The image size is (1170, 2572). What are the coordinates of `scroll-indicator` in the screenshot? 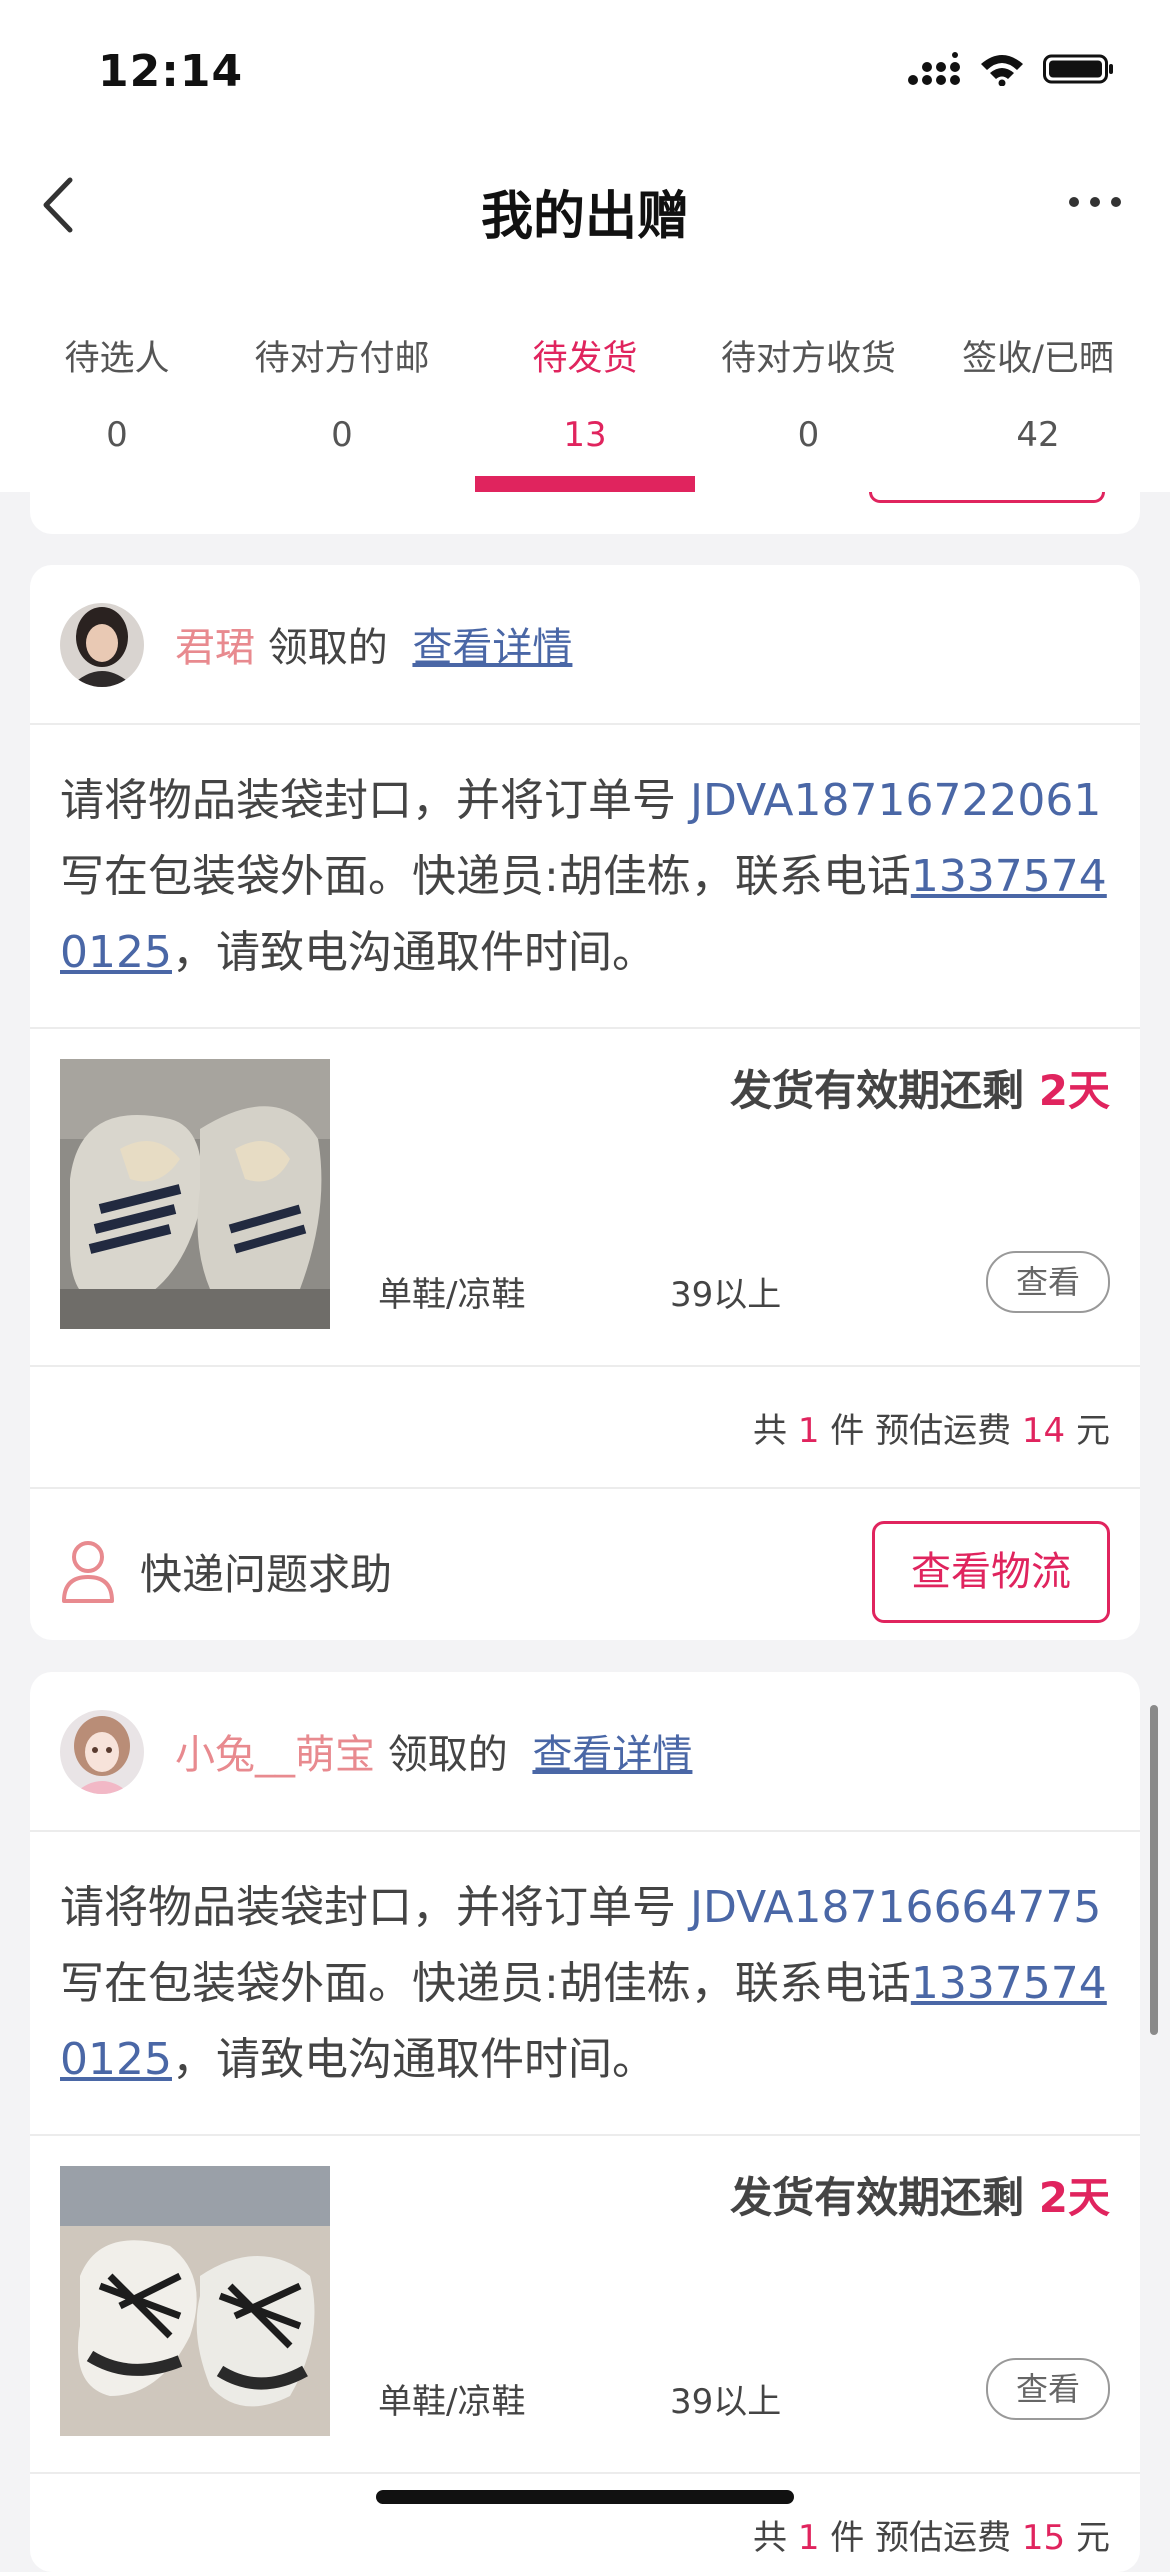 It's located at (1154, 1870).